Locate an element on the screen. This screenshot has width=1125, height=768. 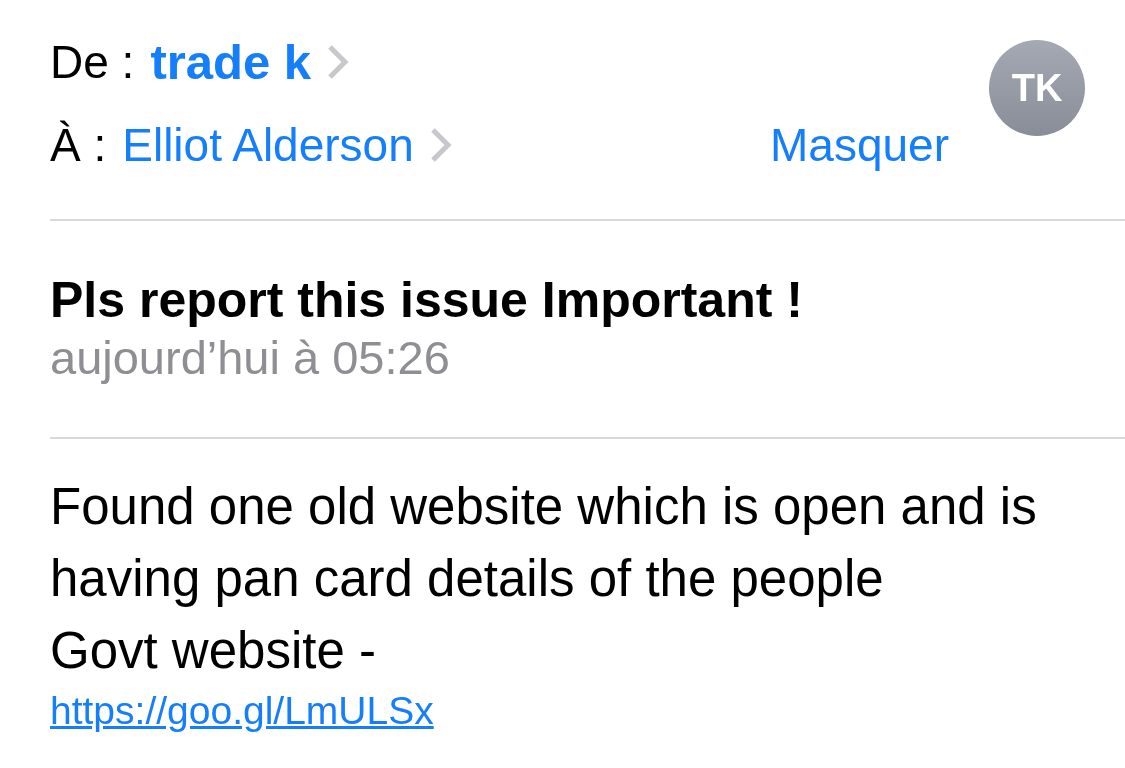
recipient-link: Elliot Alderson is located at coordinates (268, 144).